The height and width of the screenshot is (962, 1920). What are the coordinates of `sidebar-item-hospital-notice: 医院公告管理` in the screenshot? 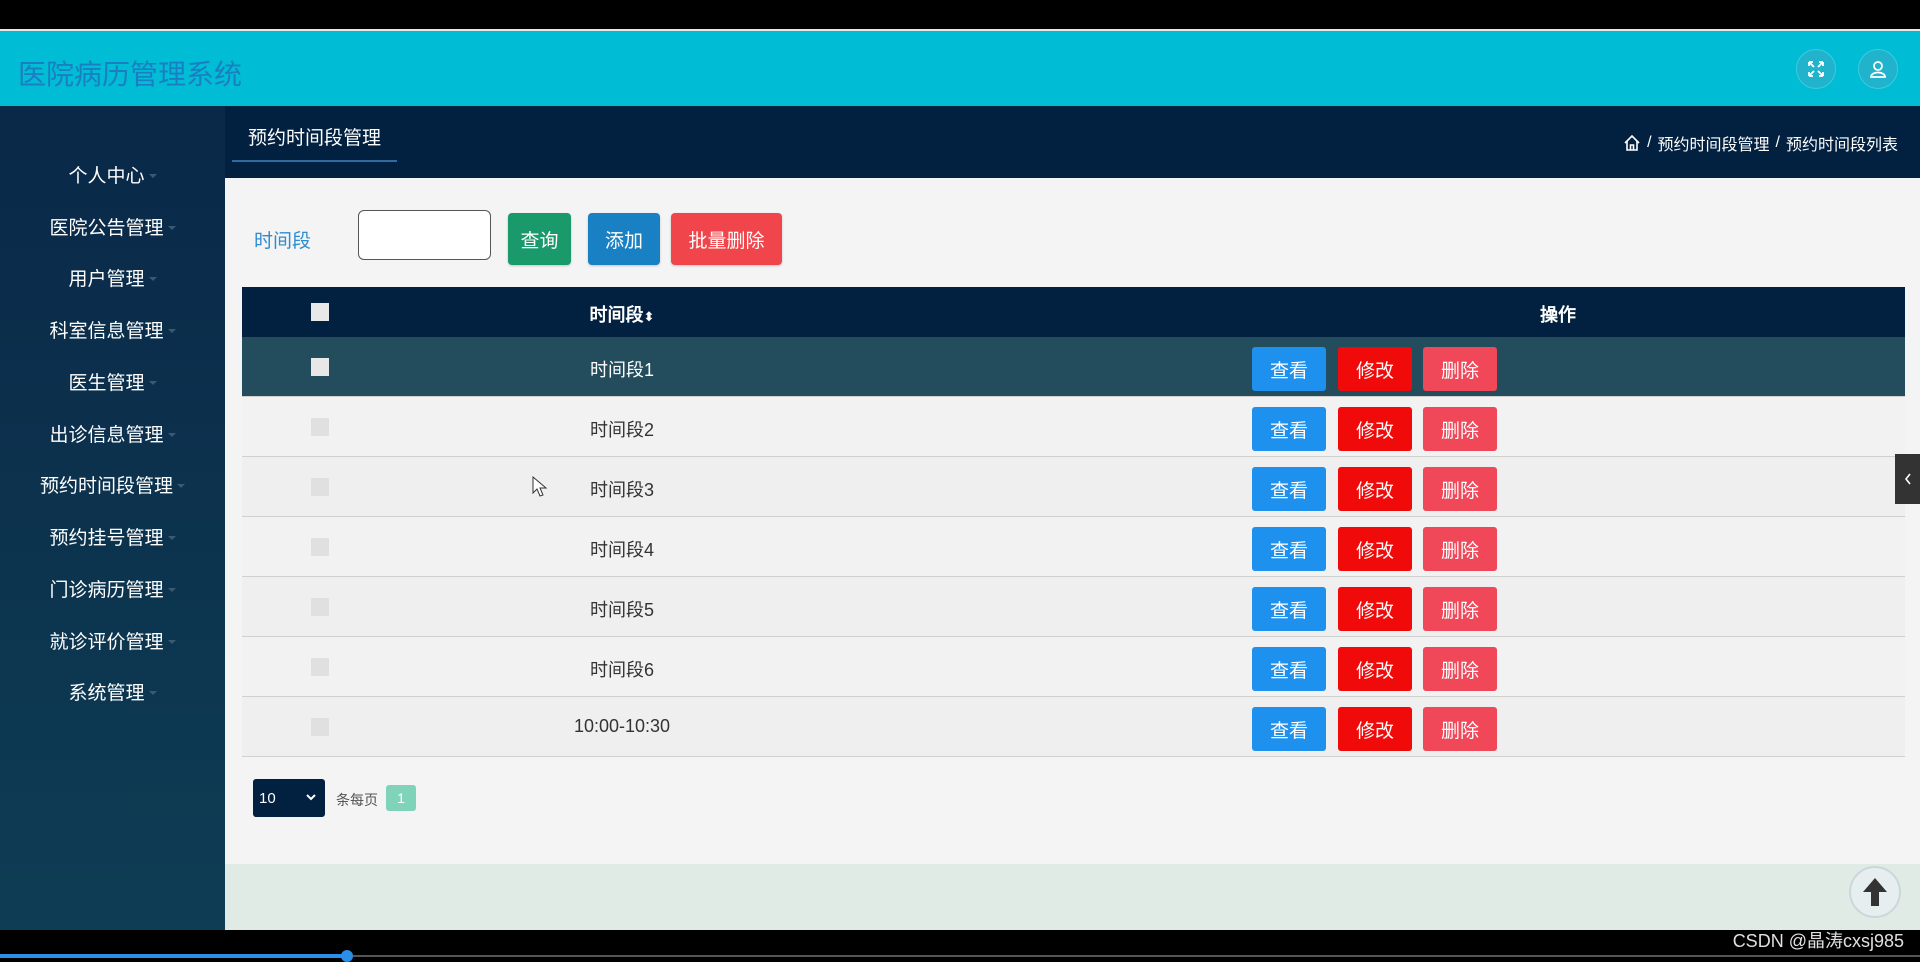 It's located at (112, 226).